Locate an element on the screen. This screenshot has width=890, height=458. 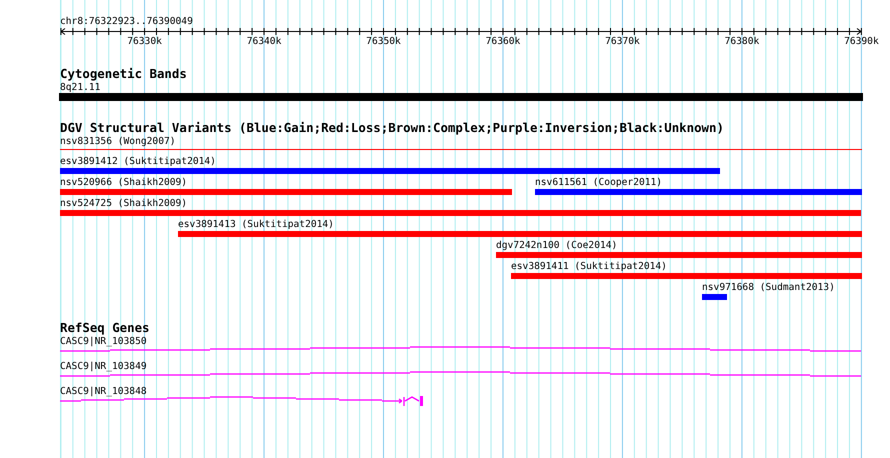
band-label: 8q21.11 is located at coordinates (80, 87).